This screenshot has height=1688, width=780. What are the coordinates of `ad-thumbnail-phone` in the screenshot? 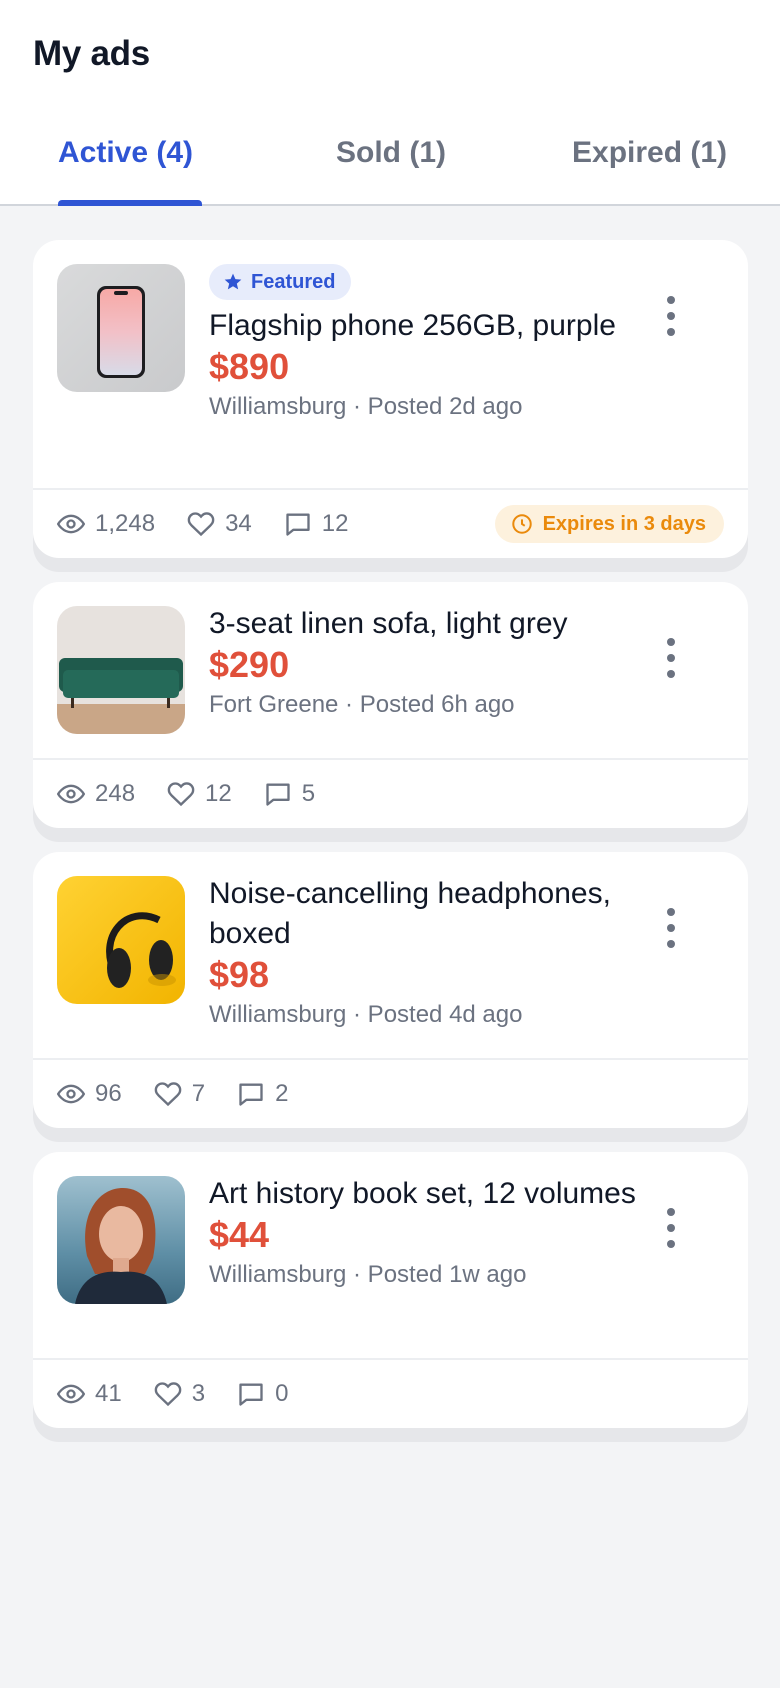 It's located at (121, 328).